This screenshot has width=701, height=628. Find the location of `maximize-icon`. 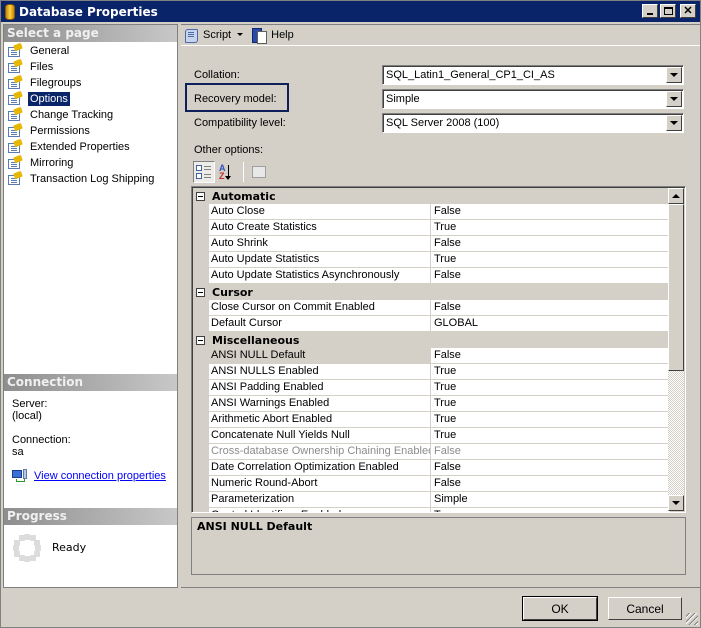

maximize-icon is located at coordinates (668, 11).